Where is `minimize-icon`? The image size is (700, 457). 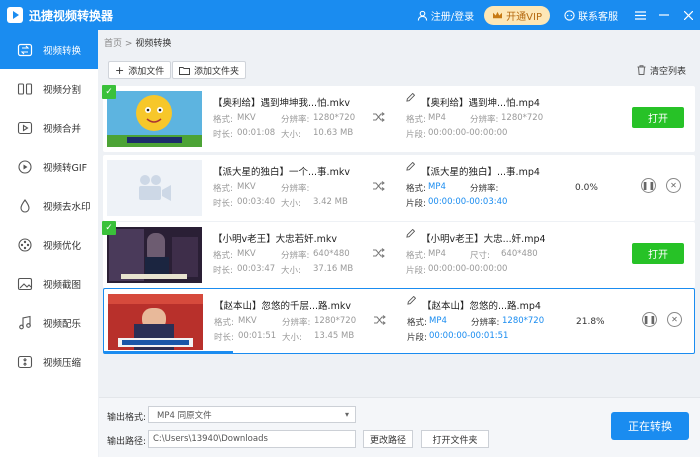 minimize-icon is located at coordinates (664, 15).